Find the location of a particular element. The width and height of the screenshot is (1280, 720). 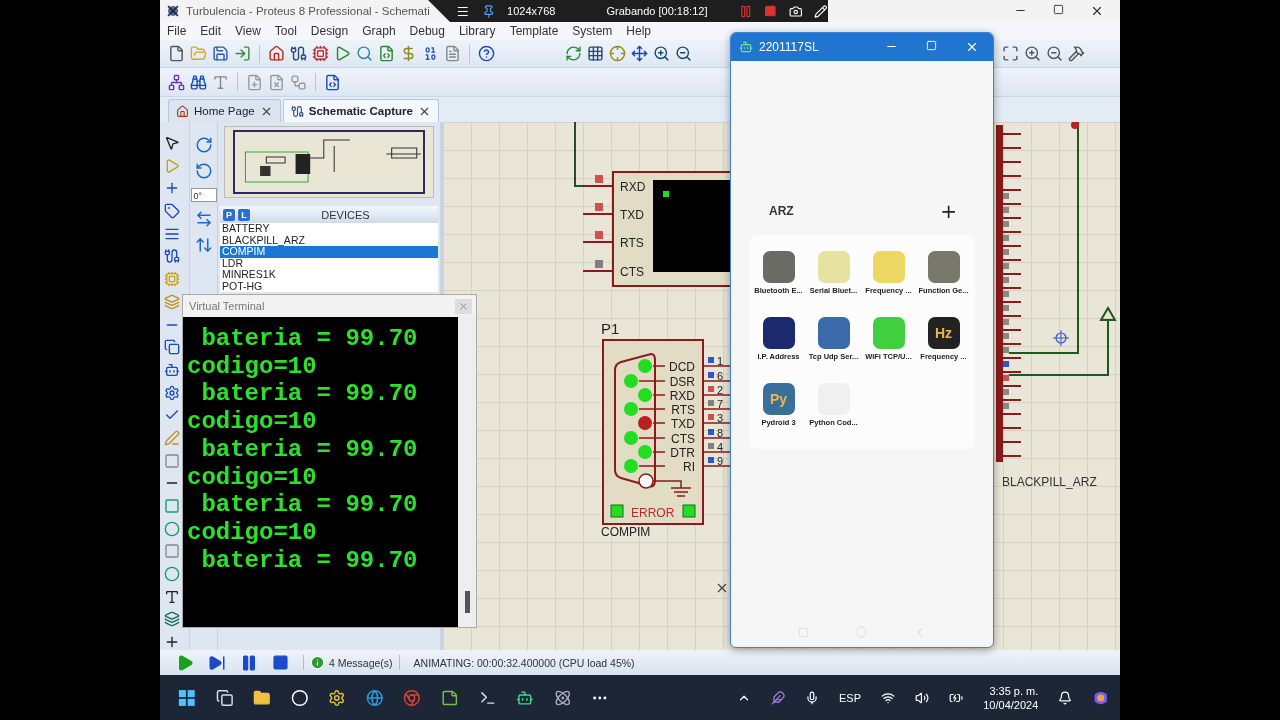

flip-horizontal-icon is located at coordinates (203, 219).